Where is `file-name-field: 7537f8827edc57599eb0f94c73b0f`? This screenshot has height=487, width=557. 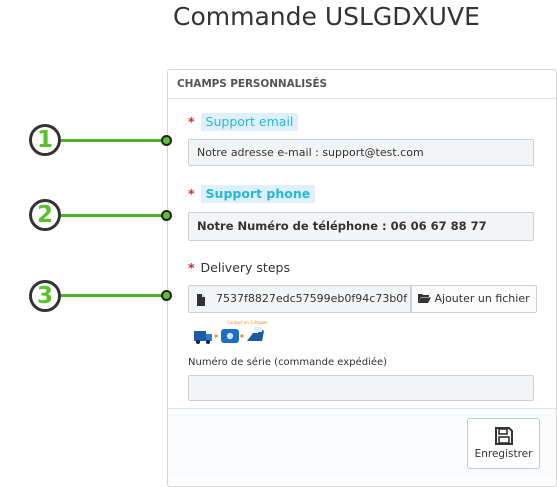
file-name-field: 7537f8827edc57599eb0f94c73b0f is located at coordinates (311, 299).